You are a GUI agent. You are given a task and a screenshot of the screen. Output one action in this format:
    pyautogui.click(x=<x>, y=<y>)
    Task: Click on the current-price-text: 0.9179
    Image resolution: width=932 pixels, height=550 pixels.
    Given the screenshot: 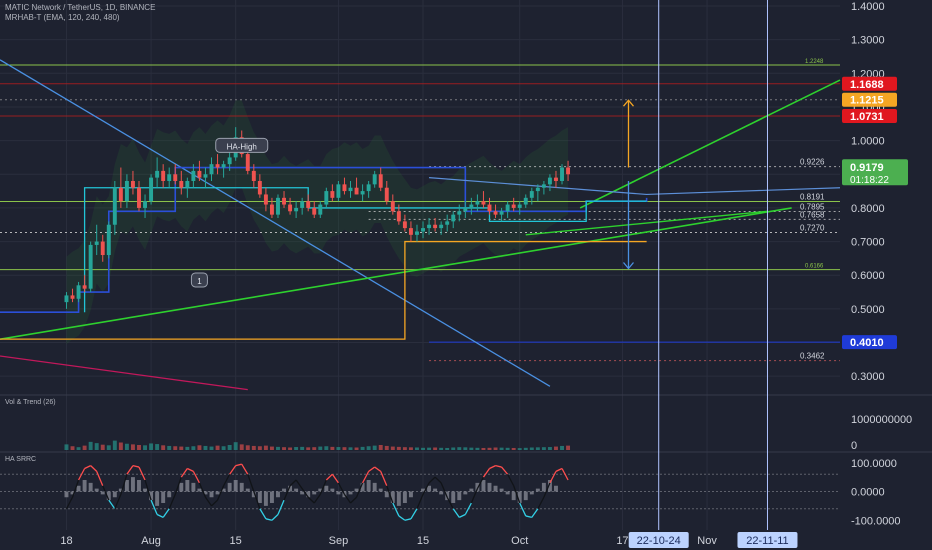 What is the action you would take?
    pyautogui.click(x=867, y=168)
    